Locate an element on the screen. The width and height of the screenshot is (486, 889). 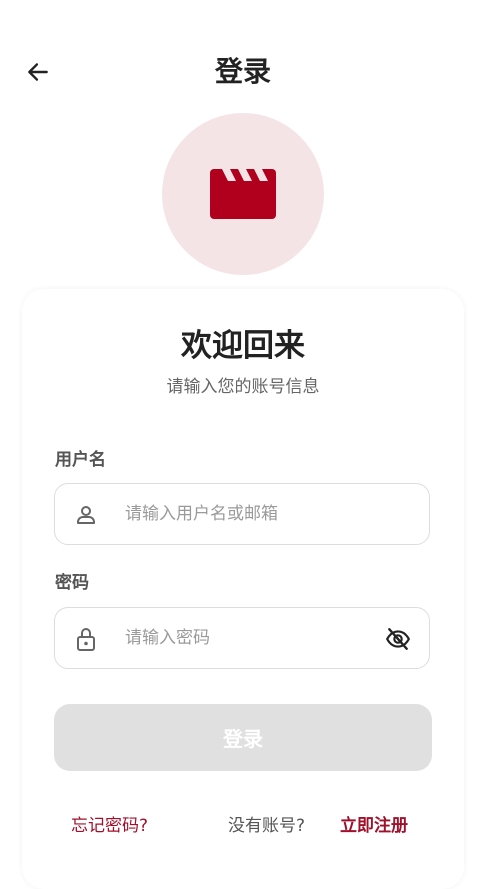
clapperboard-icon is located at coordinates (243, 194).